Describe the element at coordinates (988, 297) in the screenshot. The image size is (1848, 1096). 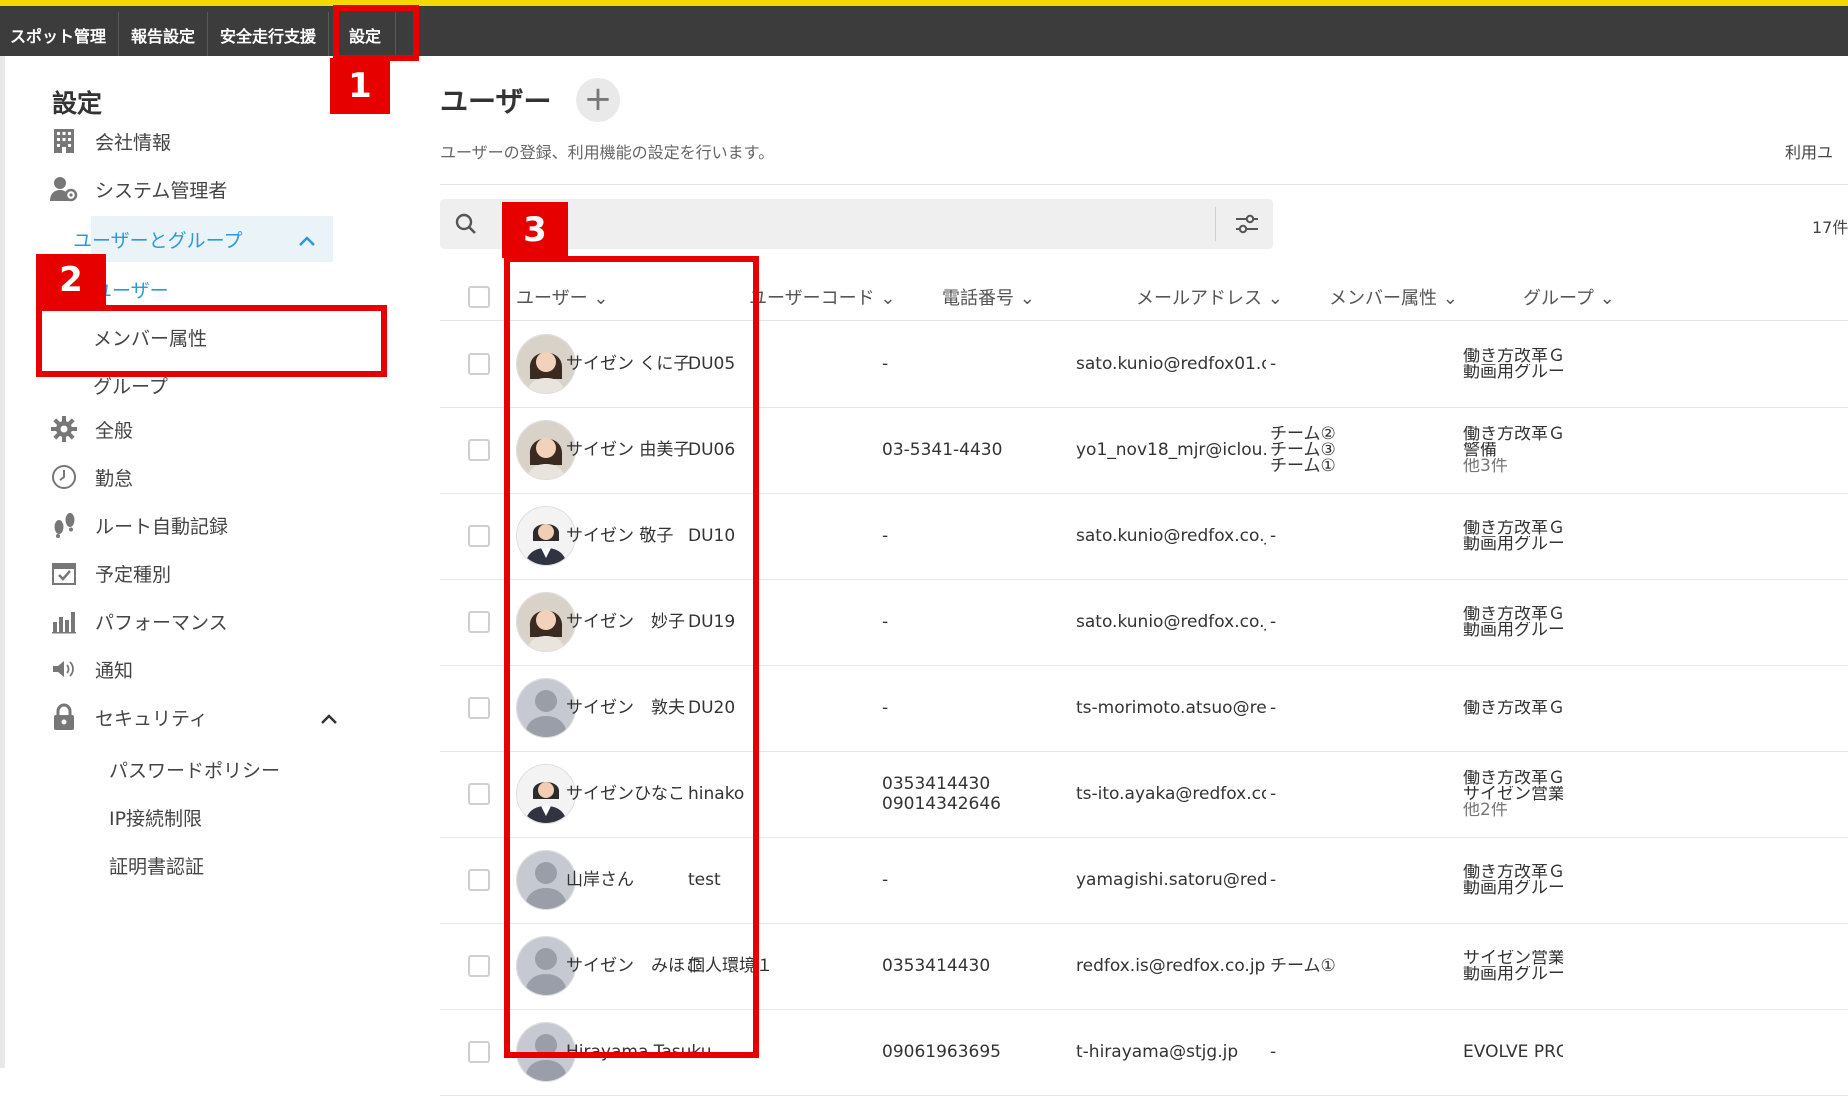
I see `column-header-phone: 電話番号 ⌄` at that location.